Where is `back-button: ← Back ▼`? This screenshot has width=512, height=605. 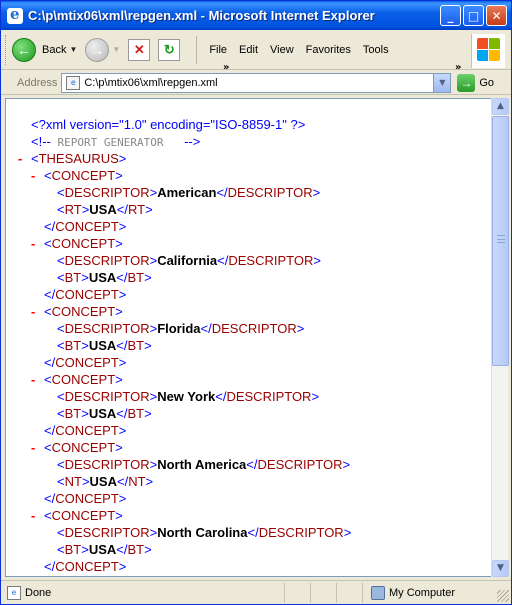 back-button: ← Back ▼ is located at coordinates (44, 50).